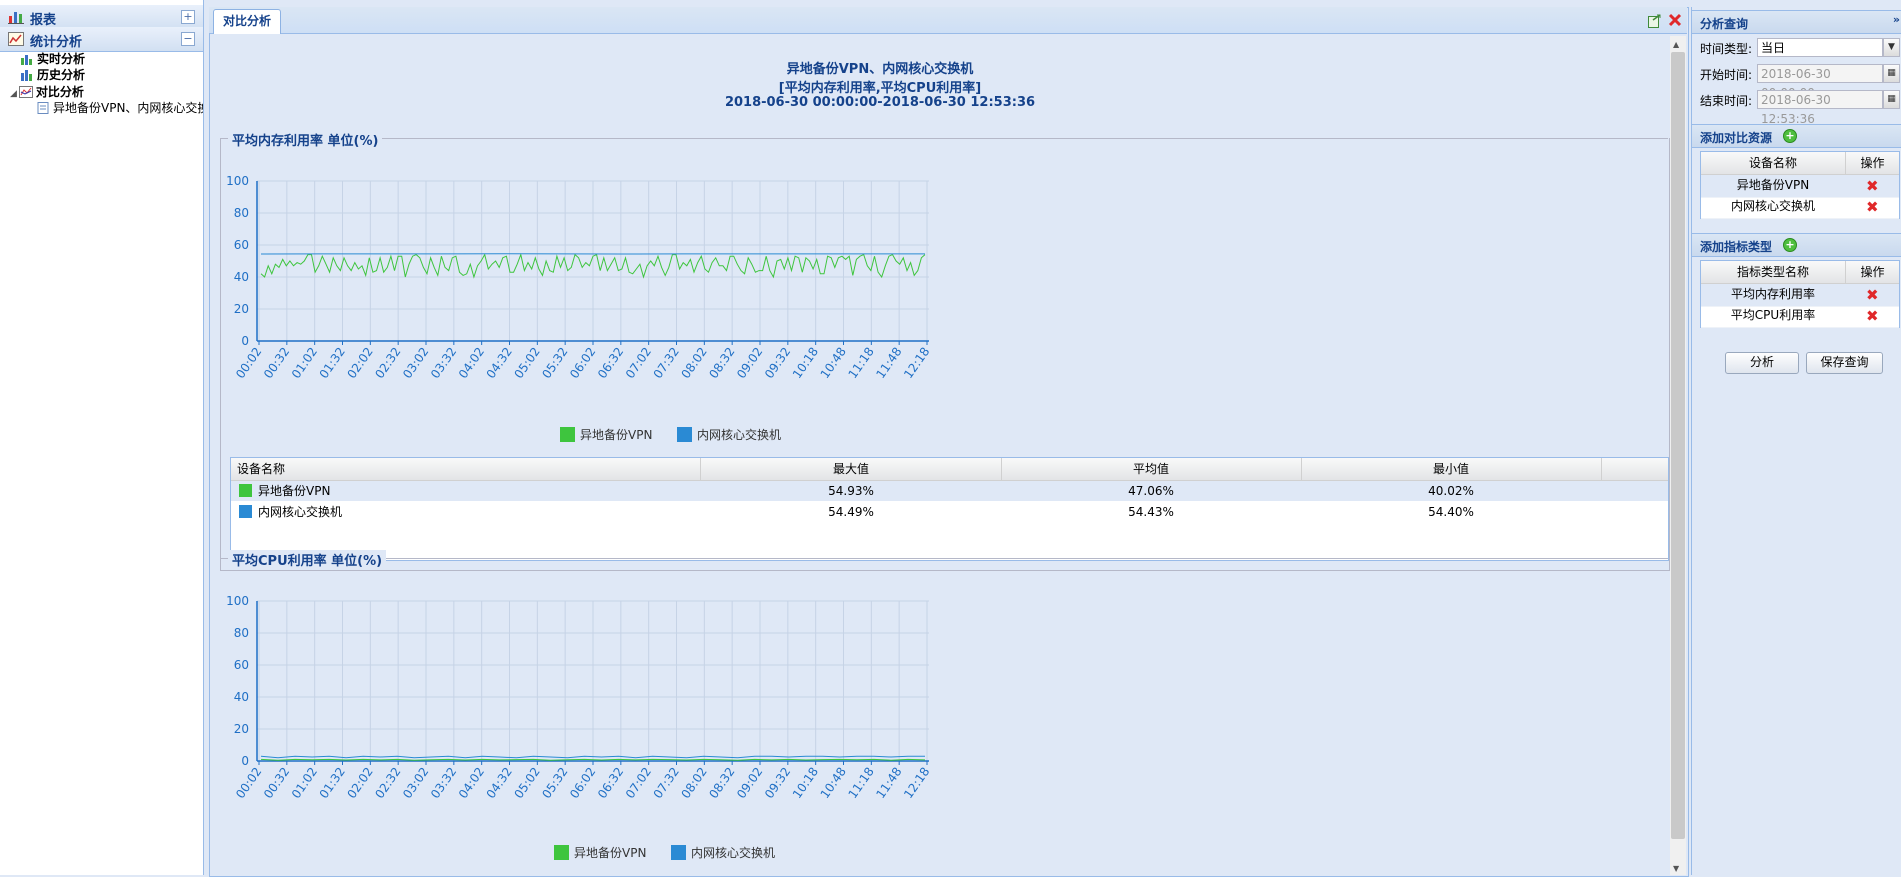 The height and width of the screenshot is (877, 1901). I want to click on start-time-label: 开始时间:, so click(1726, 74).